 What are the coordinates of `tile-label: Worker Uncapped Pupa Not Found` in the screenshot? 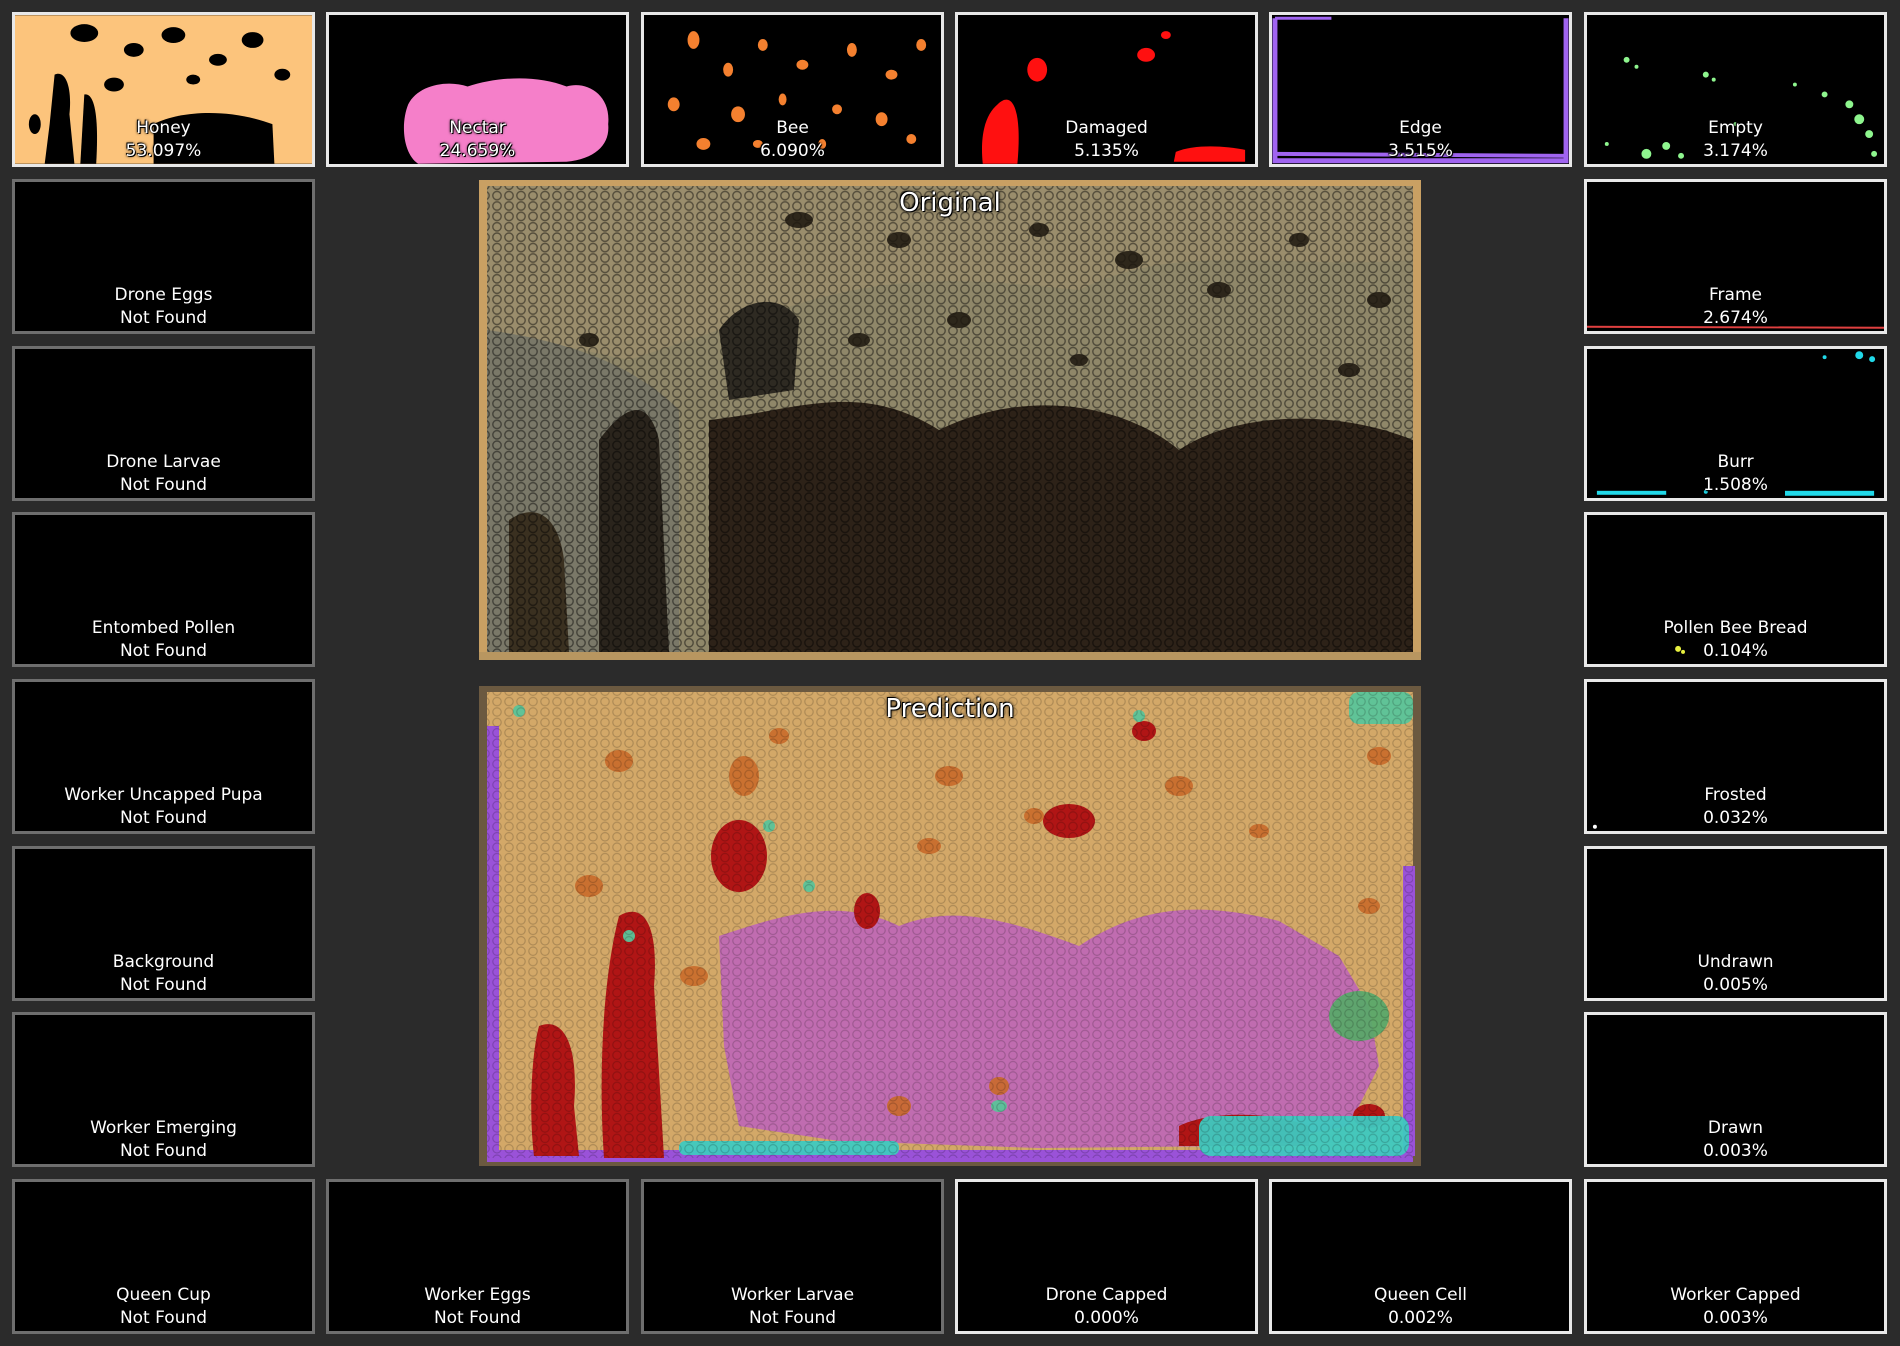 It's located at (163, 806).